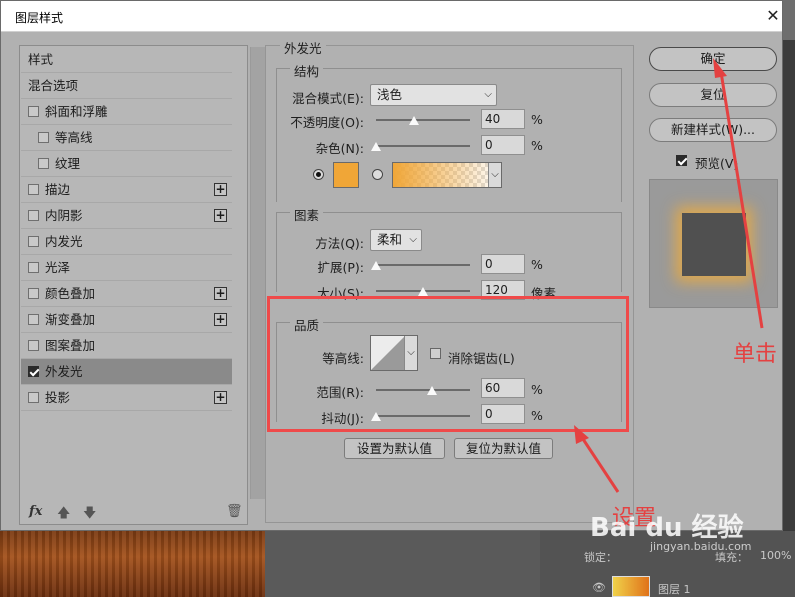 This screenshot has width=795, height=597. Describe the element at coordinates (720, 68) in the screenshot. I see `click-arrow-head` at that location.